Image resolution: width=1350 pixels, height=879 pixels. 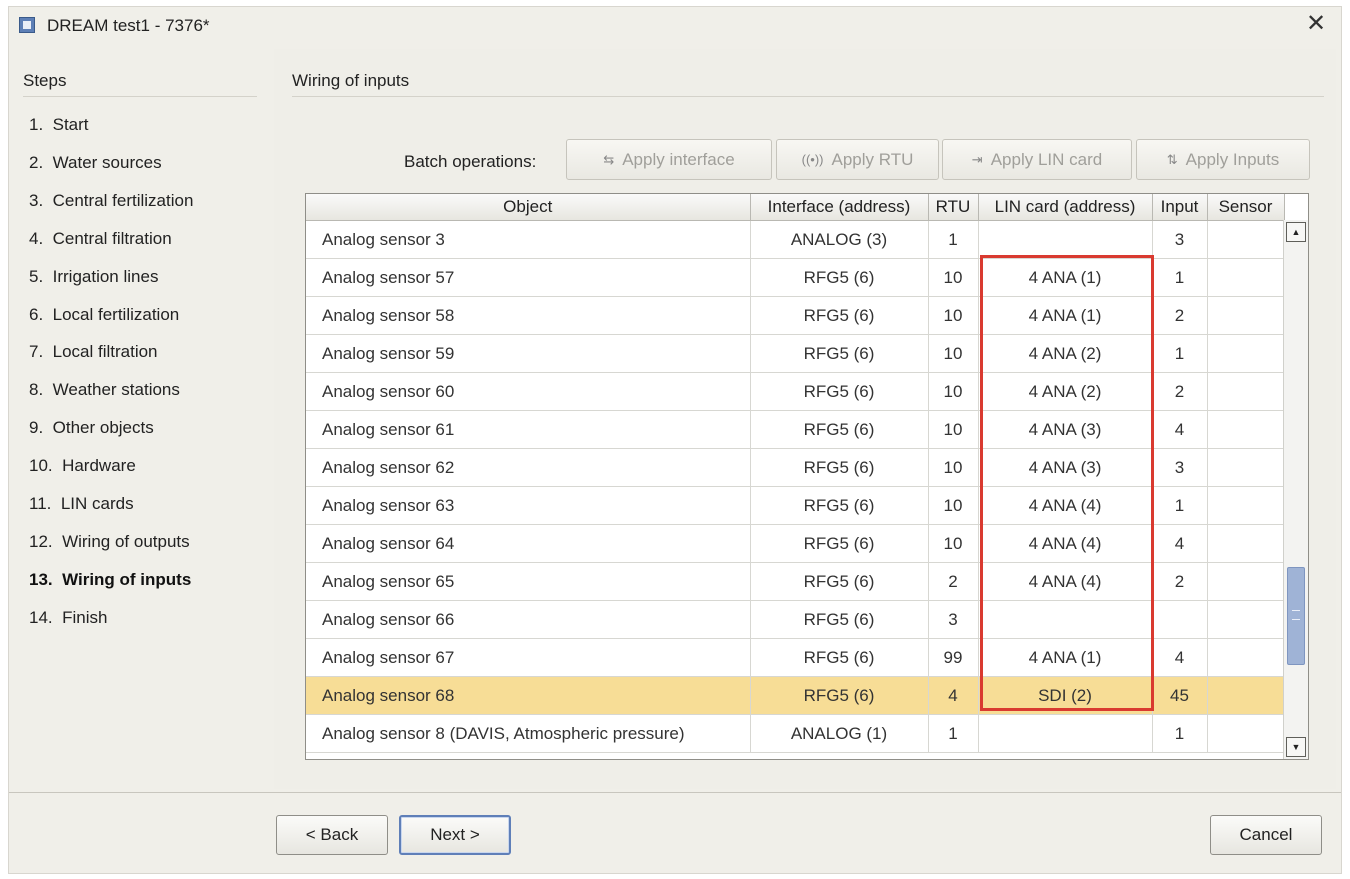 I want to click on input-cell, so click(x=1180, y=619).